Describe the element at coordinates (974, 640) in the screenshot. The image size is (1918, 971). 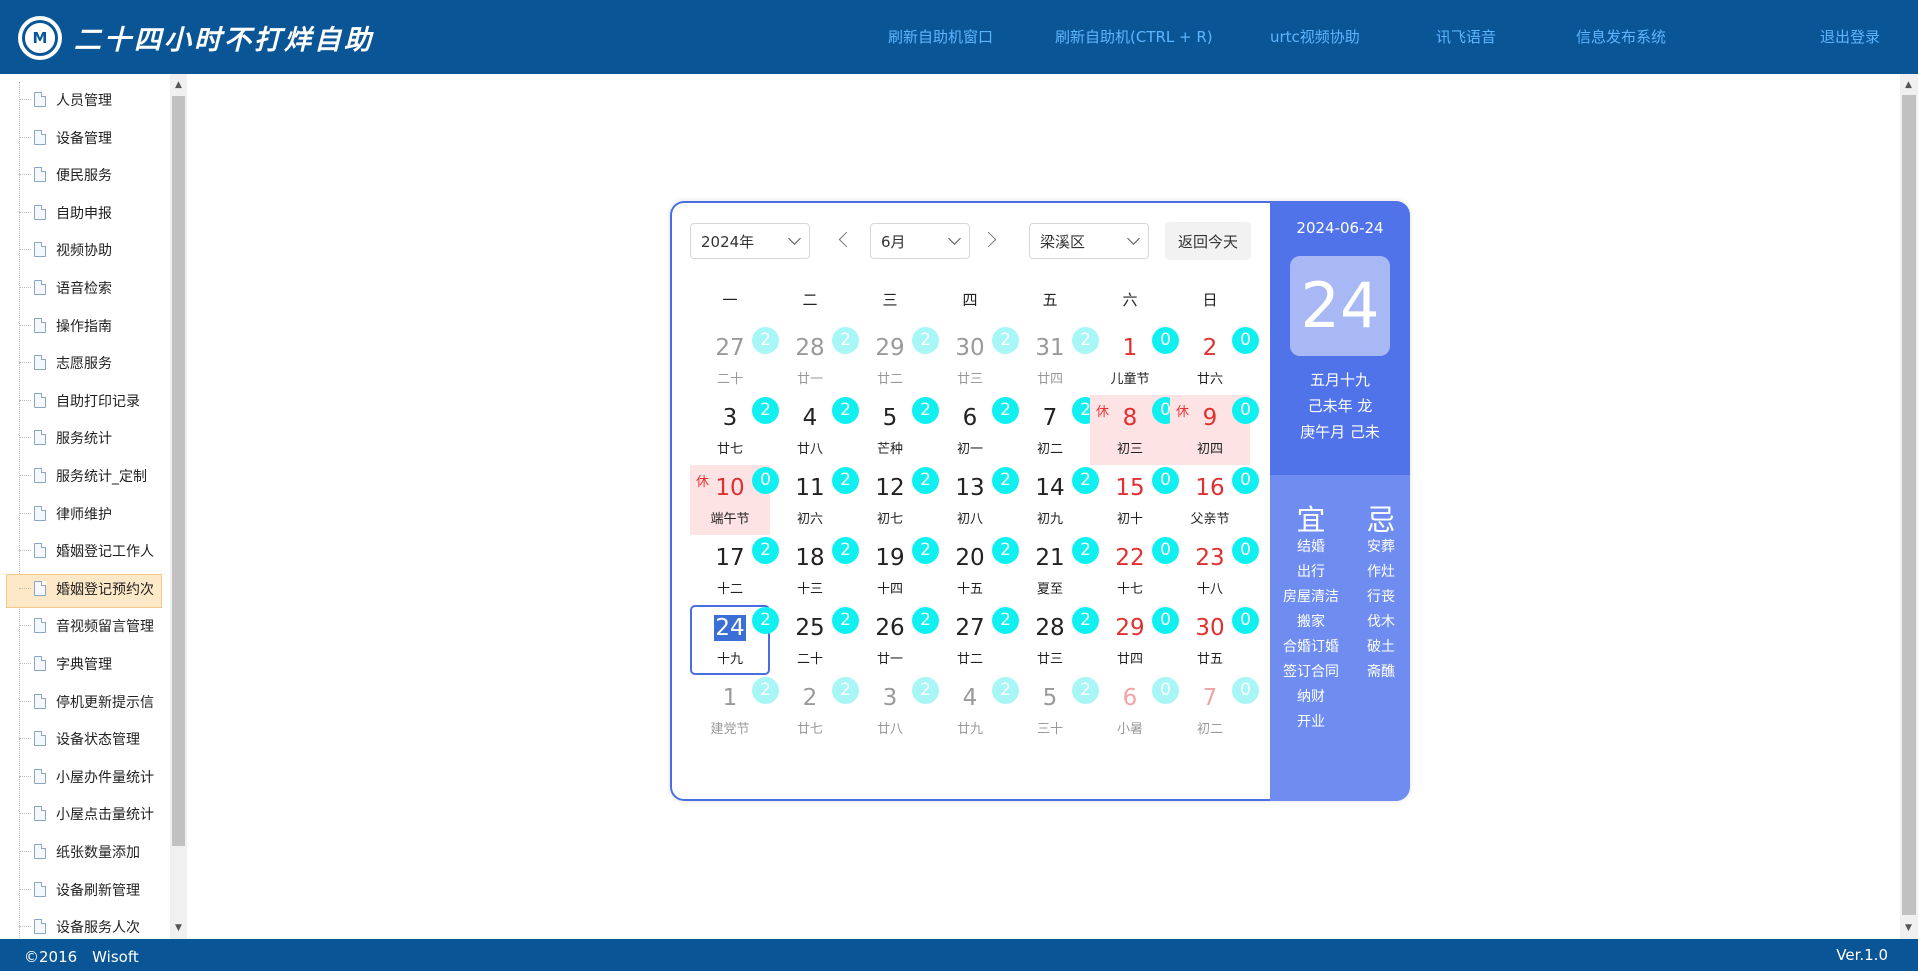
I see `calendar-day-cell: 27 廿二 2` at that location.